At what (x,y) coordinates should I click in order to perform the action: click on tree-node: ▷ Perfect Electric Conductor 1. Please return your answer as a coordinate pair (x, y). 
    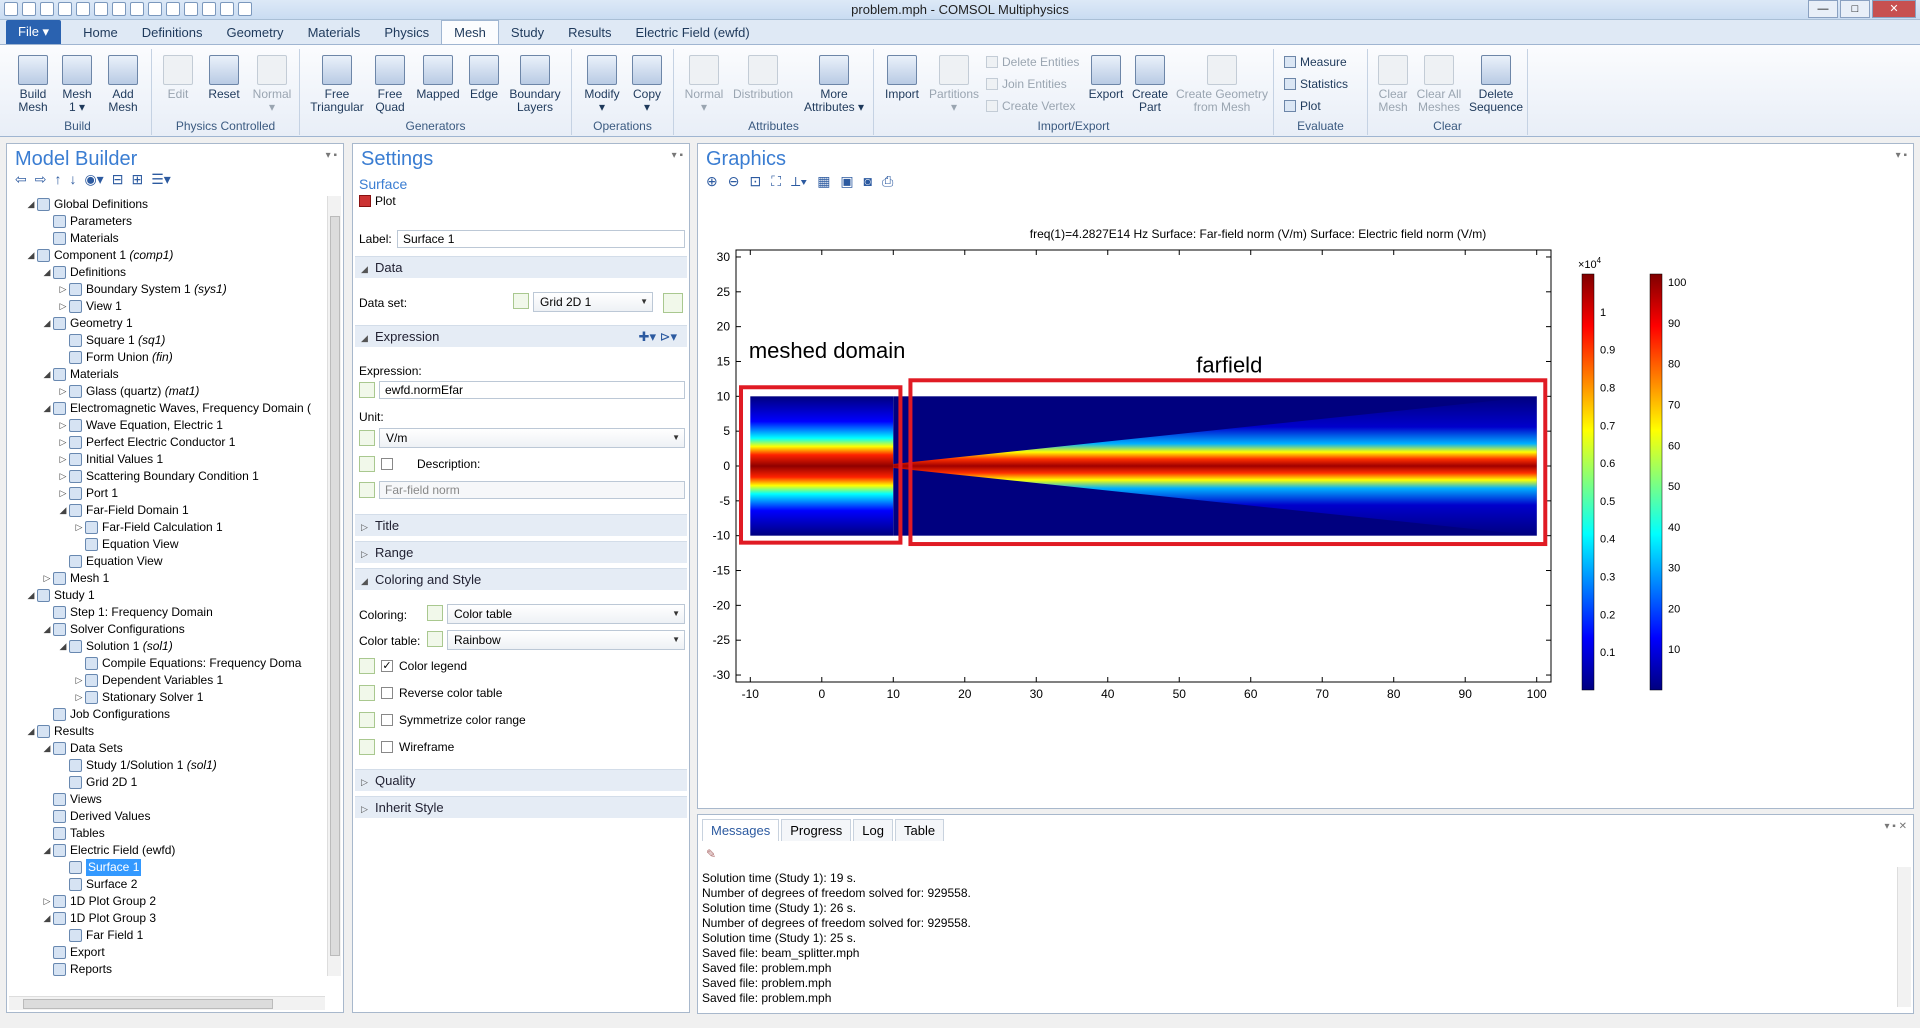
    Looking at the image, I should click on (167, 442).